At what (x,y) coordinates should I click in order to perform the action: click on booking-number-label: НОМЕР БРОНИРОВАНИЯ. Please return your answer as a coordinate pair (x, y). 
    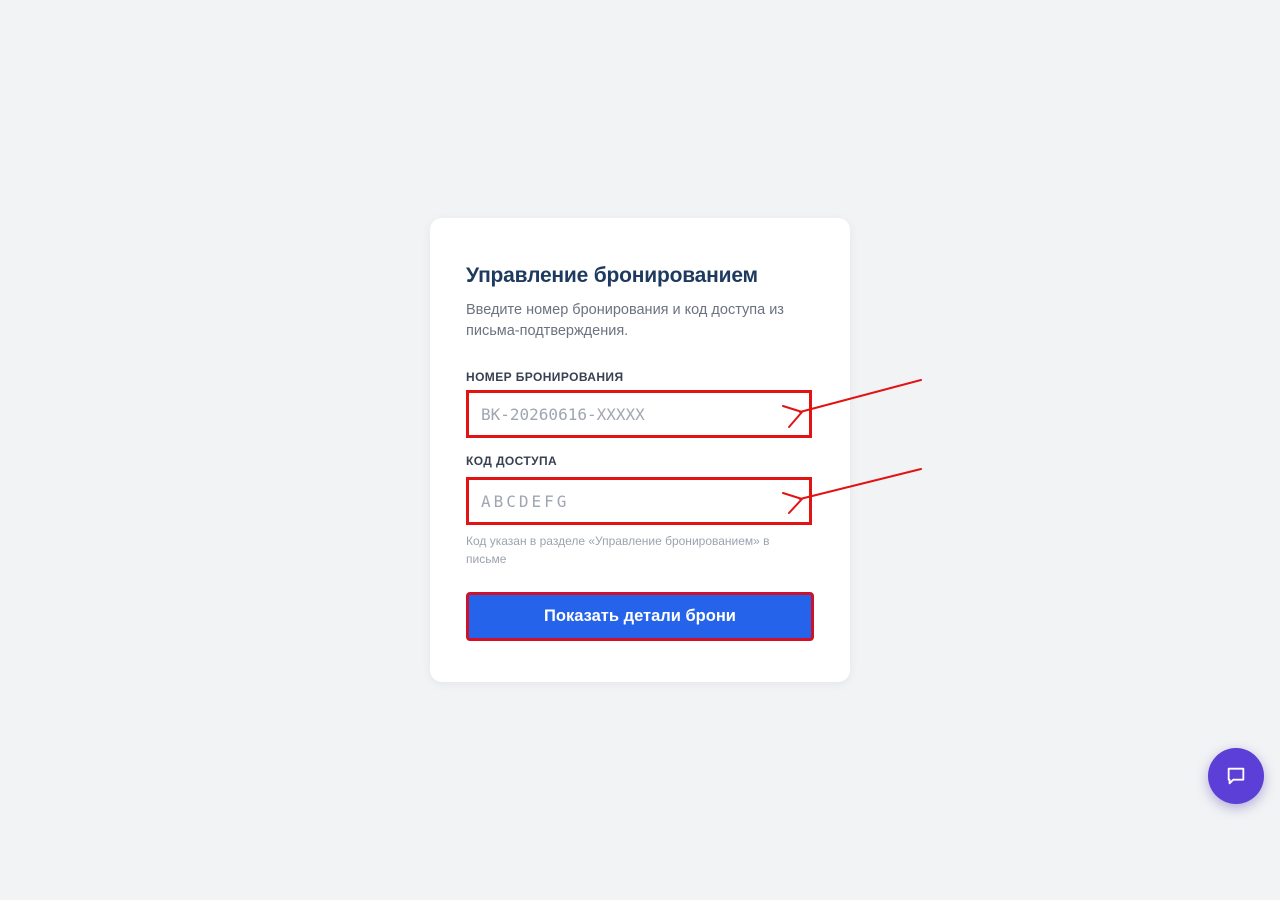
    Looking at the image, I should click on (545, 377).